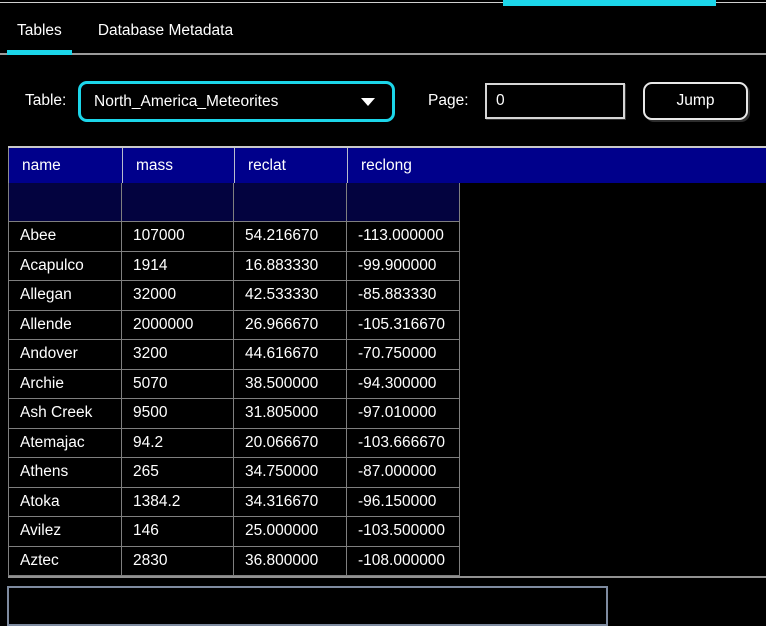 The width and height of the screenshot is (766, 626). Describe the element at coordinates (290, 442) in the screenshot. I see `cell-reclat: 20.066670` at that location.